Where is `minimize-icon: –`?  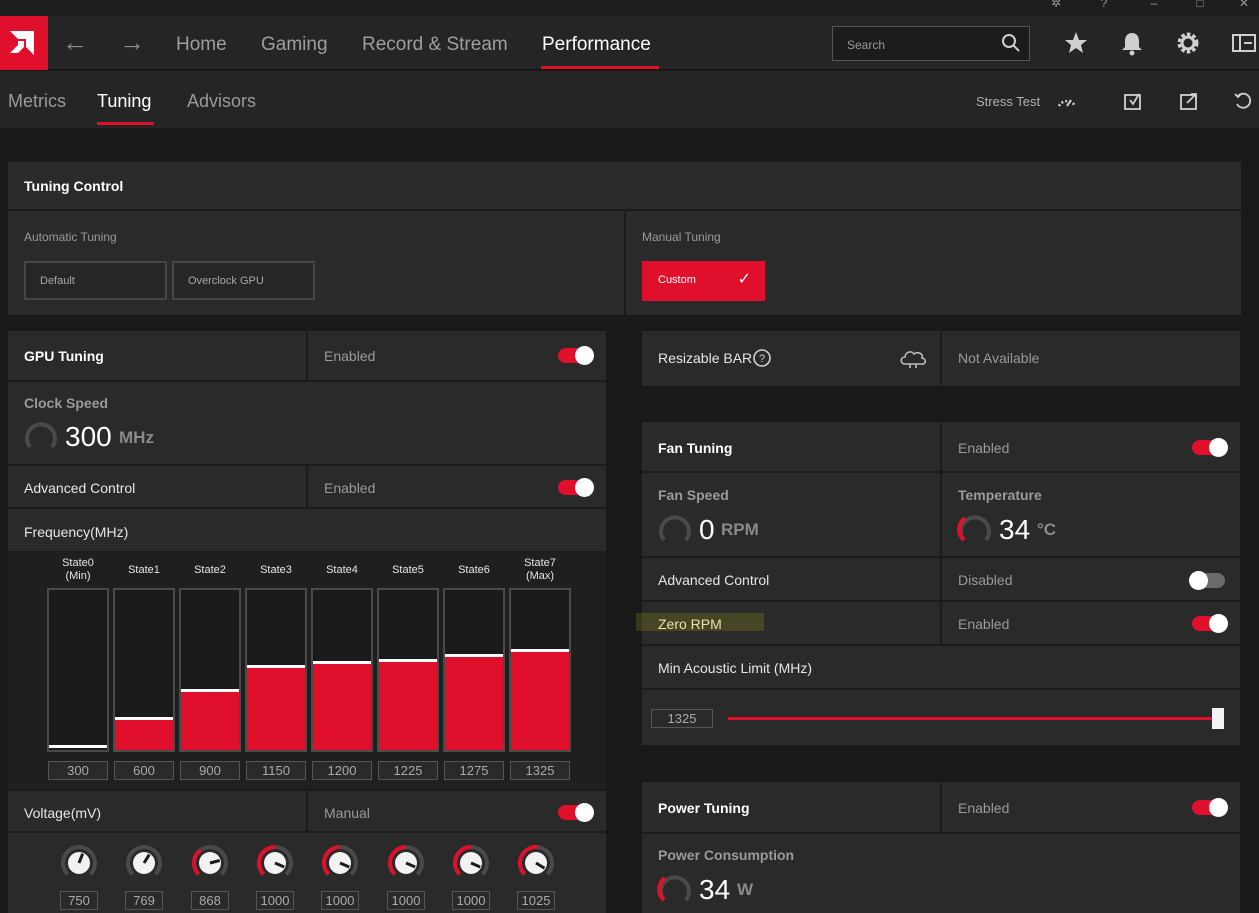
minimize-icon: – is located at coordinates (1154, 5).